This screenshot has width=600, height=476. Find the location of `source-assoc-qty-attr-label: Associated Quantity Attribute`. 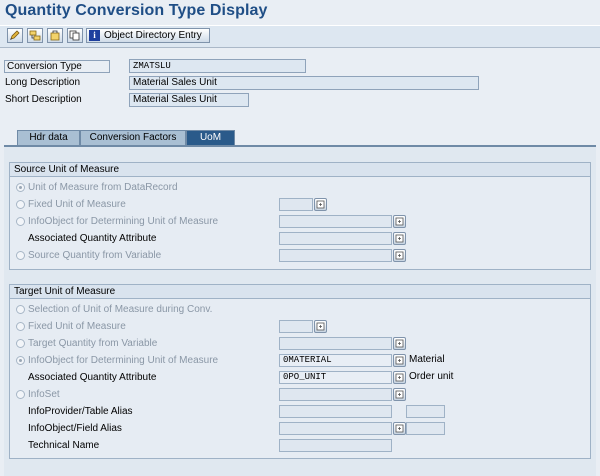

source-assoc-qty-attr-label: Associated Quantity Attribute is located at coordinates (92, 238).